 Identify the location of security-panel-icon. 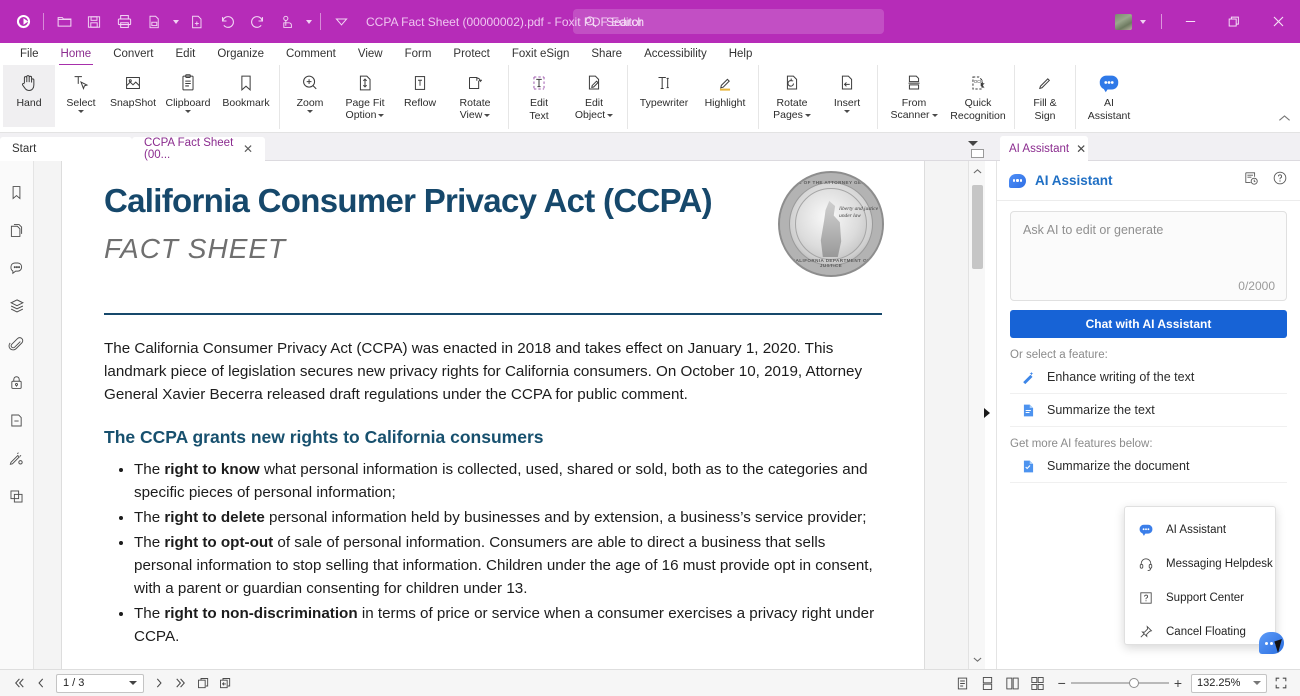
(17, 382).